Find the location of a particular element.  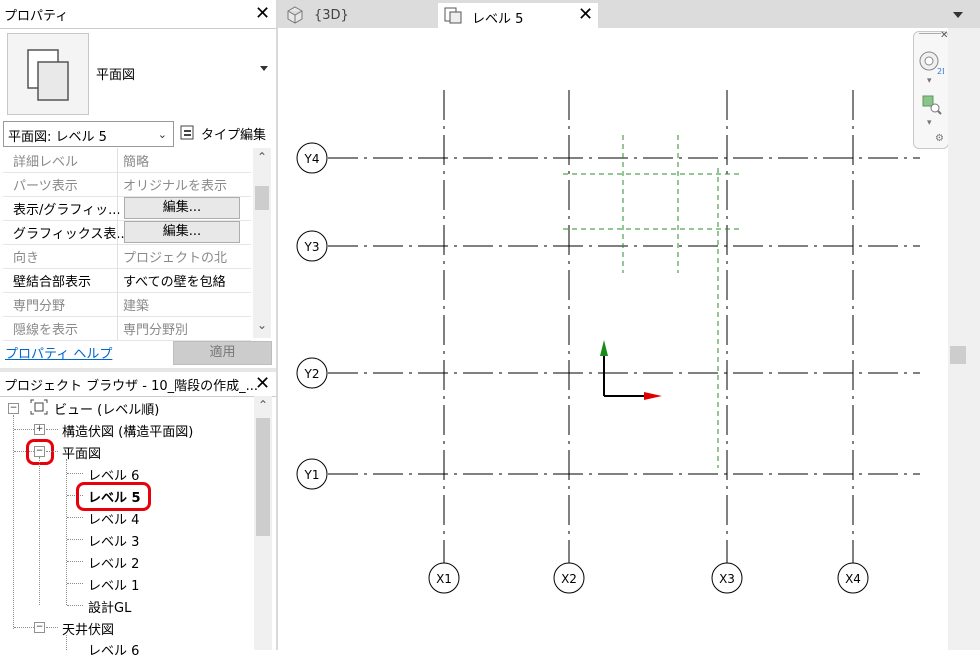

svg-text: 2D is located at coordinates (940, 71).